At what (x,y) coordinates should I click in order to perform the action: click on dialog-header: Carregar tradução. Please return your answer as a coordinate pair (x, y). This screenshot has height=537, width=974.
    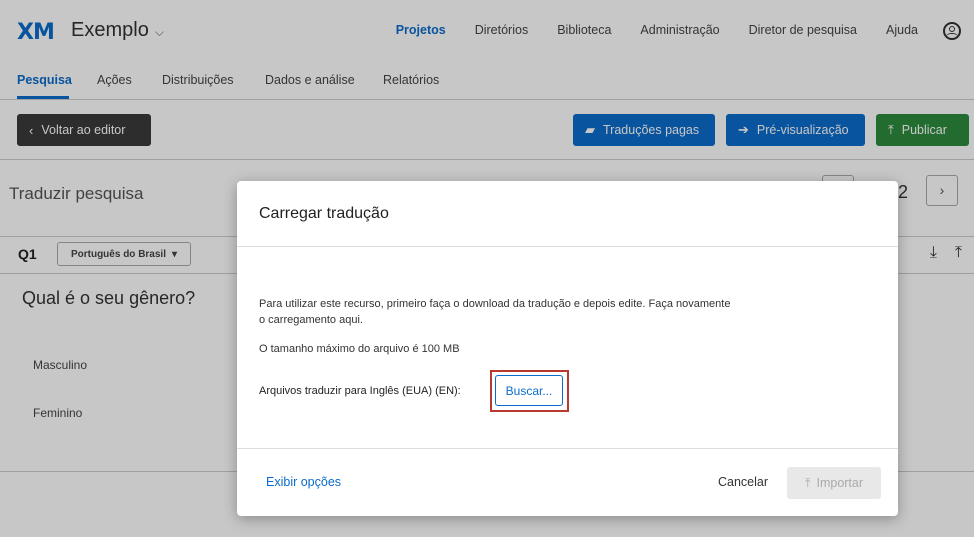
    Looking at the image, I should click on (567, 214).